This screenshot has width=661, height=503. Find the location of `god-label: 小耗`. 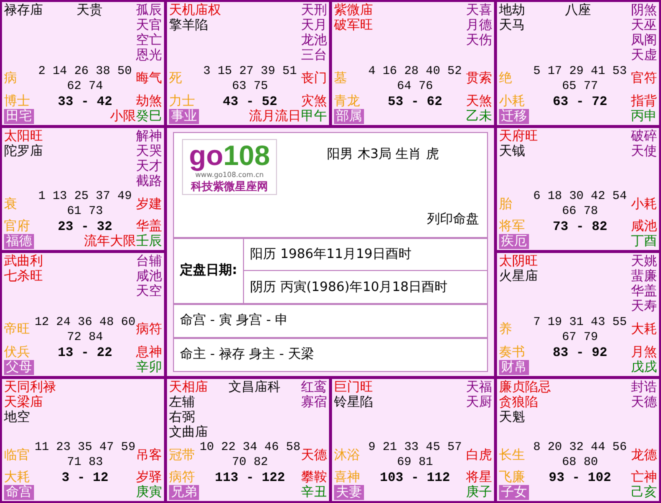

god-label: 小耗 is located at coordinates (644, 204).